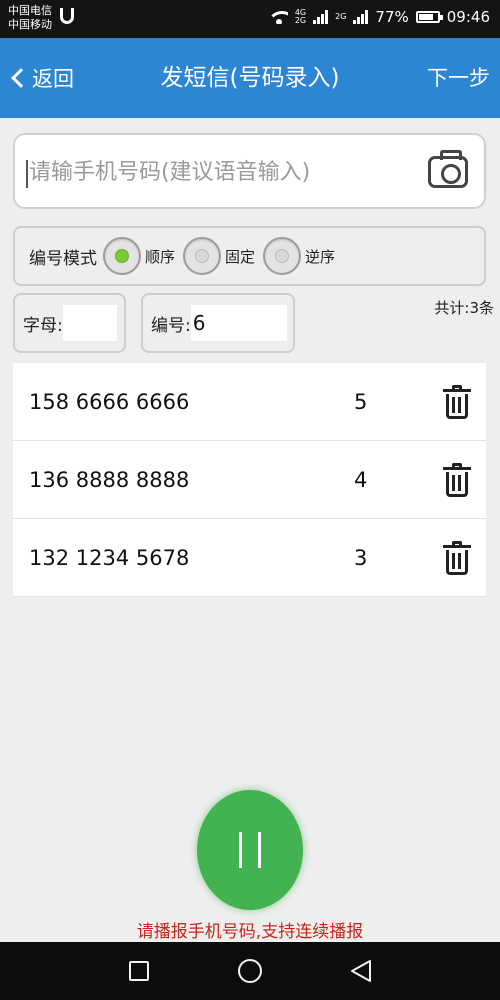 The width and height of the screenshot is (500, 1000). Describe the element at coordinates (361, 480) in the screenshot. I see `phone-index: 4` at that location.